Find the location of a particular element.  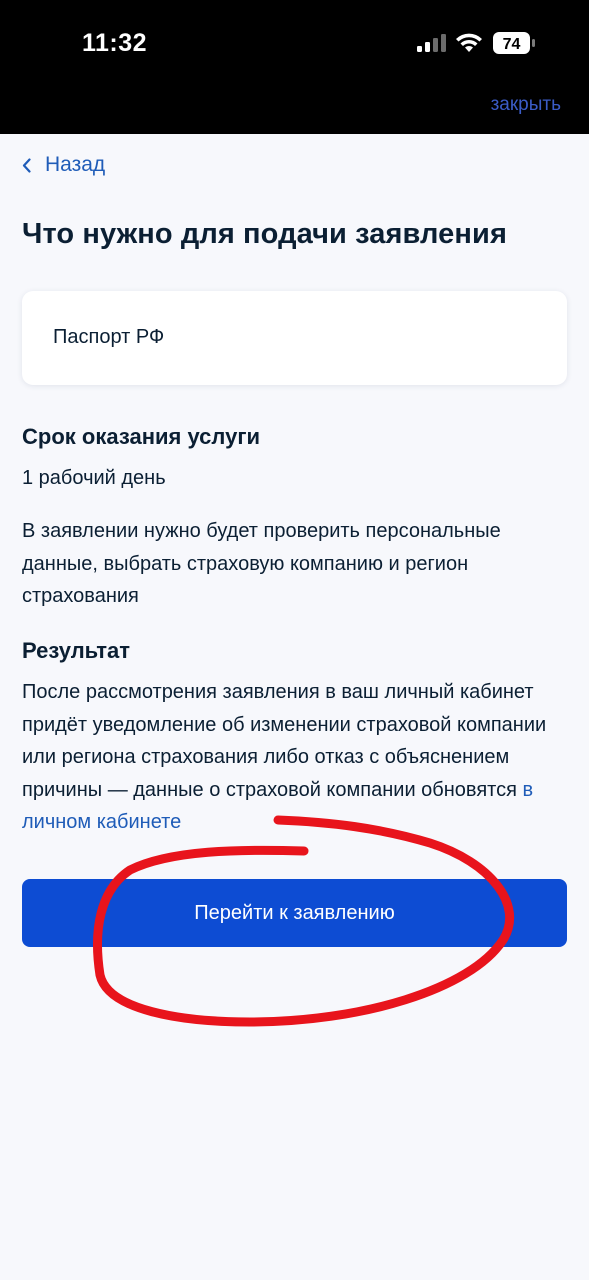

chevron-left-icon is located at coordinates (26, 165).